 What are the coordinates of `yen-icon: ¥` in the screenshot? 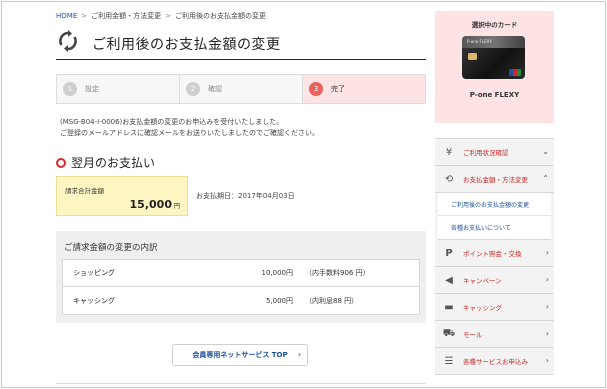 It's located at (449, 152).